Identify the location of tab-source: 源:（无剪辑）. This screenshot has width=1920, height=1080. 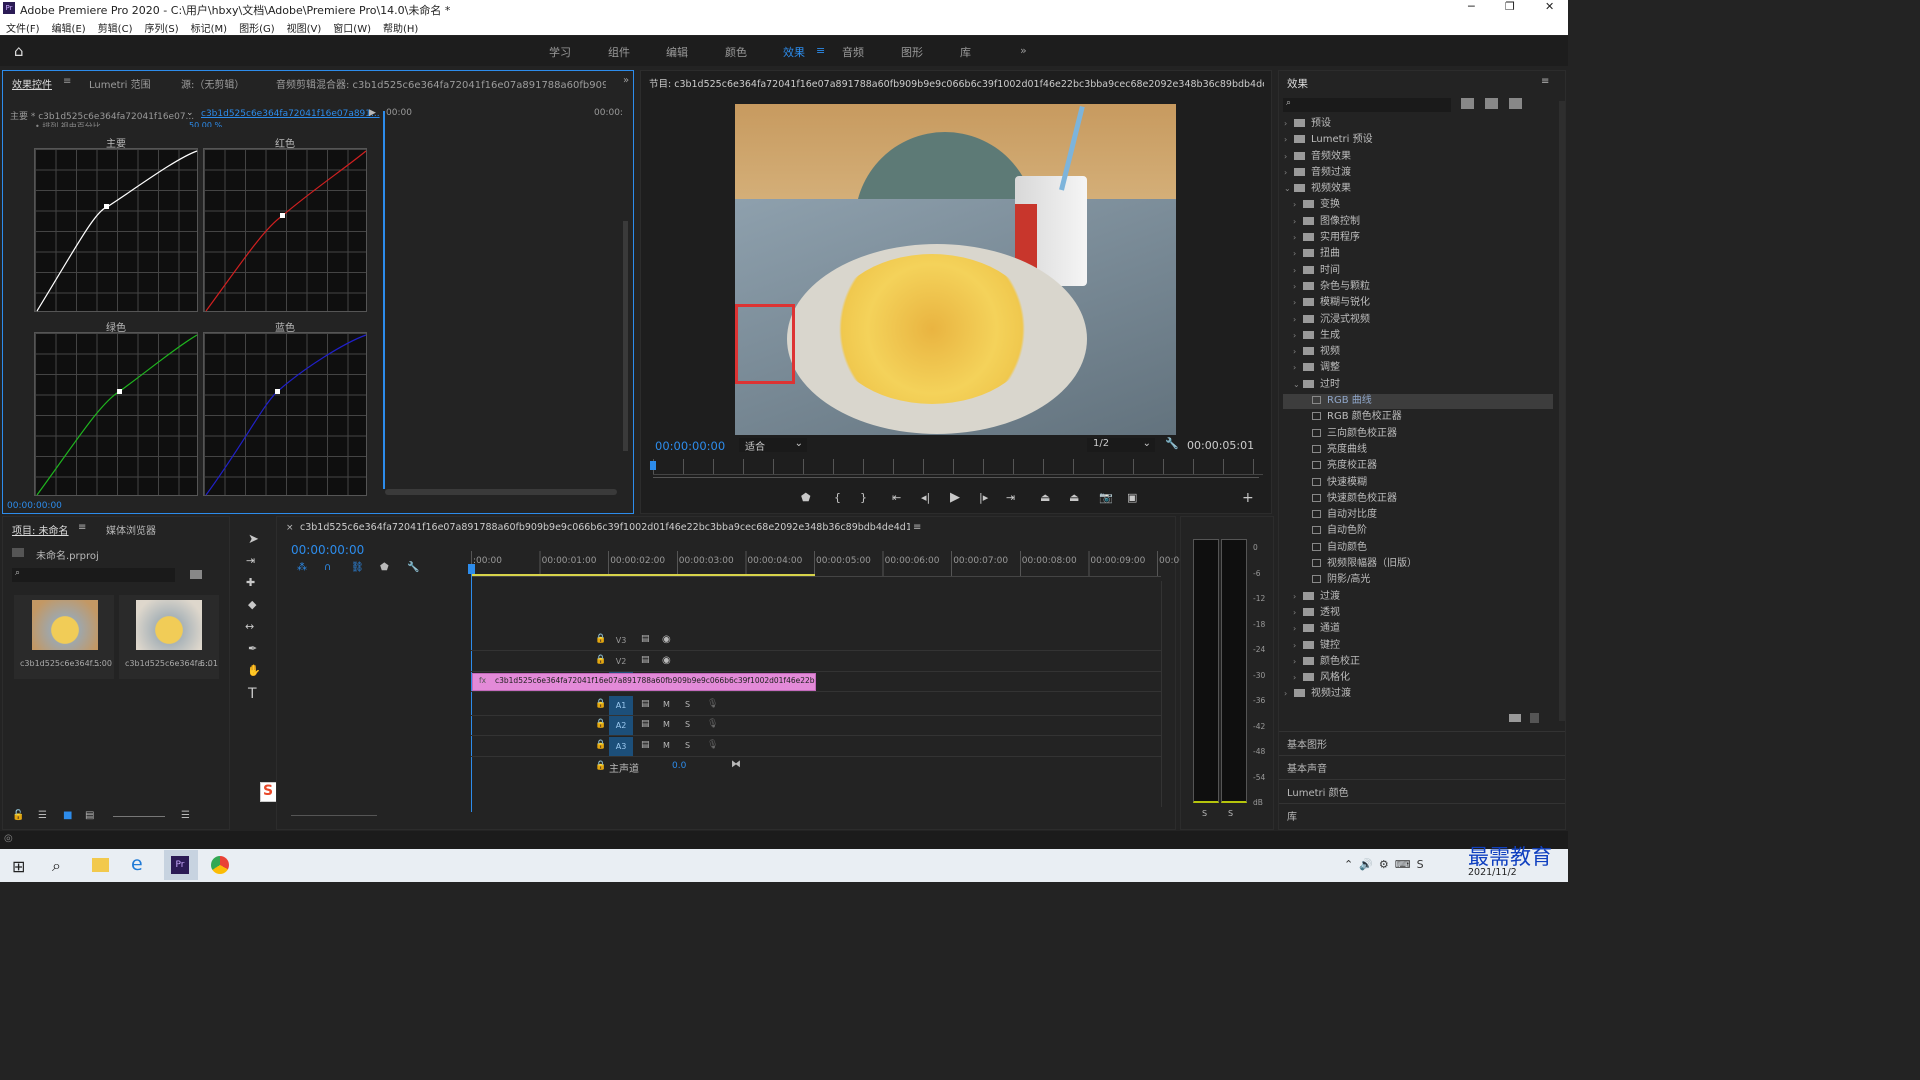
(212, 83).